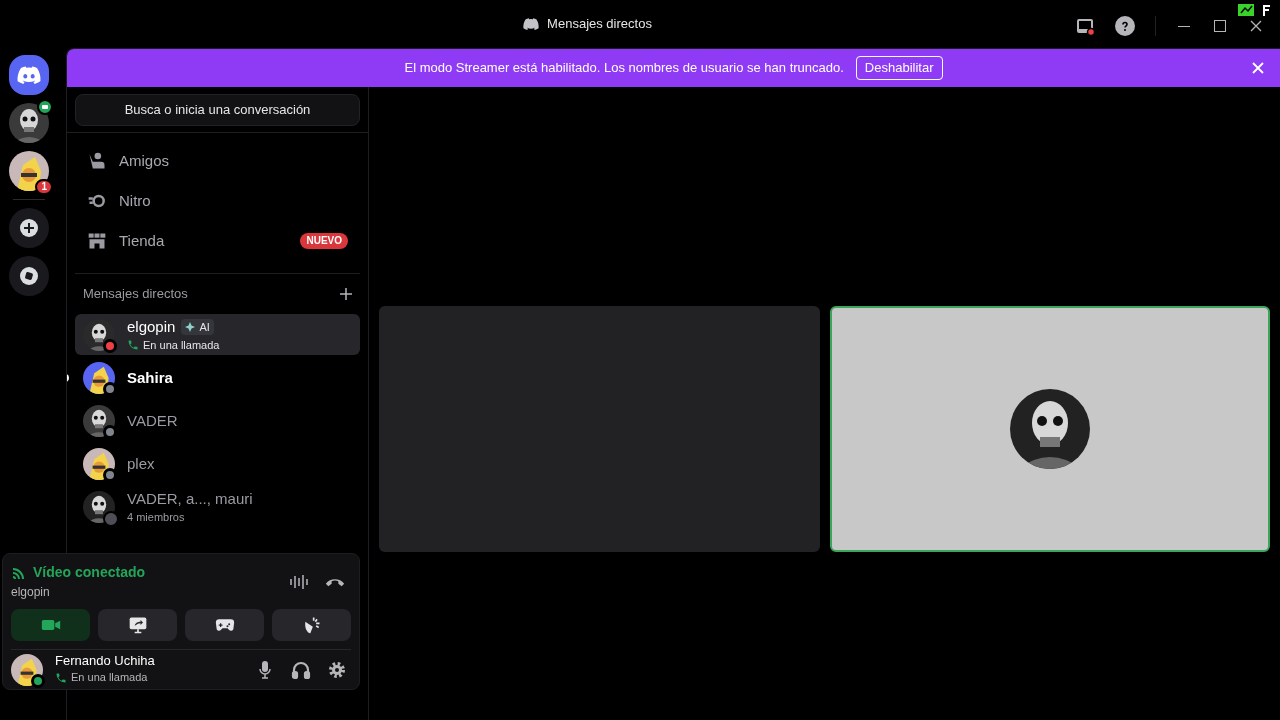 This screenshot has height=720, width=1280. I want to click on nav-item: Amigos, so click(217, 161).